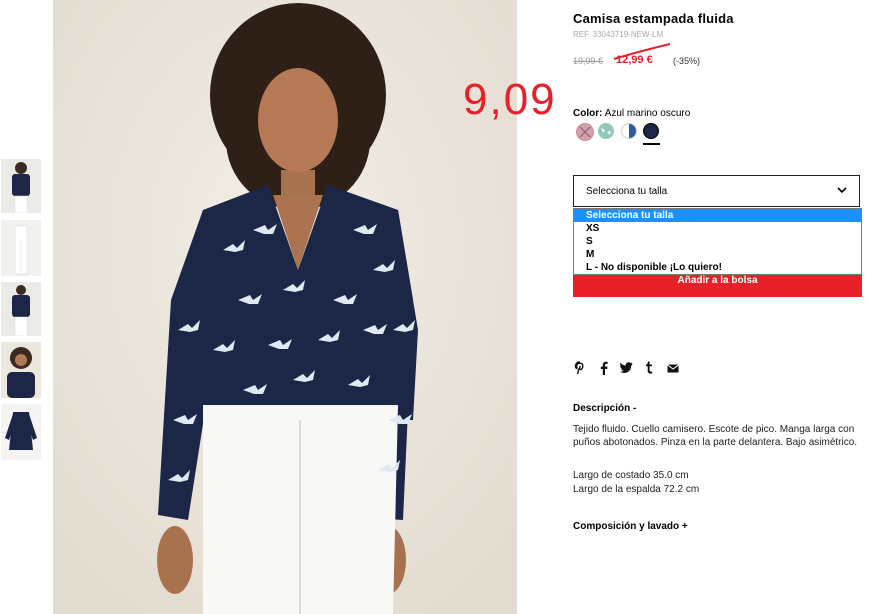 This screenshot has width=877, height=614. I want to click on twitter-icon, so click(626, 368).